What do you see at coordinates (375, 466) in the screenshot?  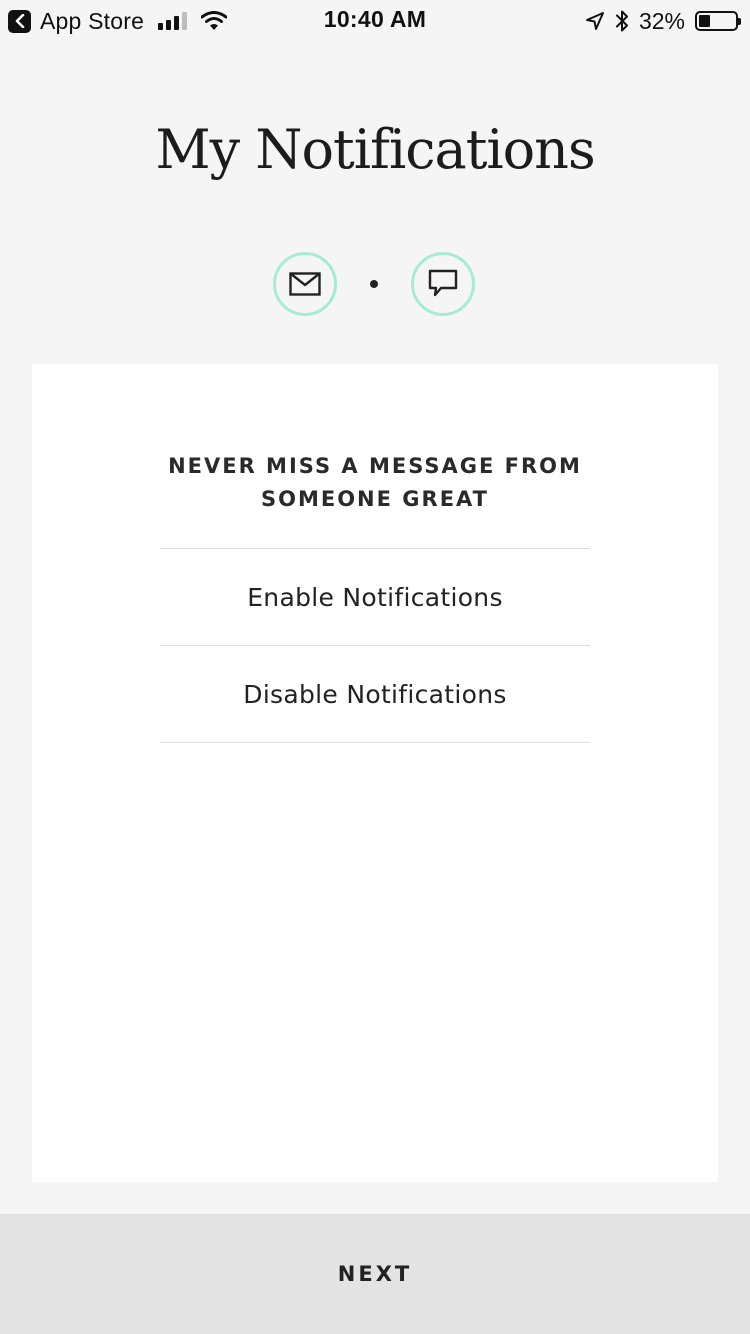 I see `card-heading-line-1: NEVER MISS A MESSAGE FROM` at bounding box center [375, 466].